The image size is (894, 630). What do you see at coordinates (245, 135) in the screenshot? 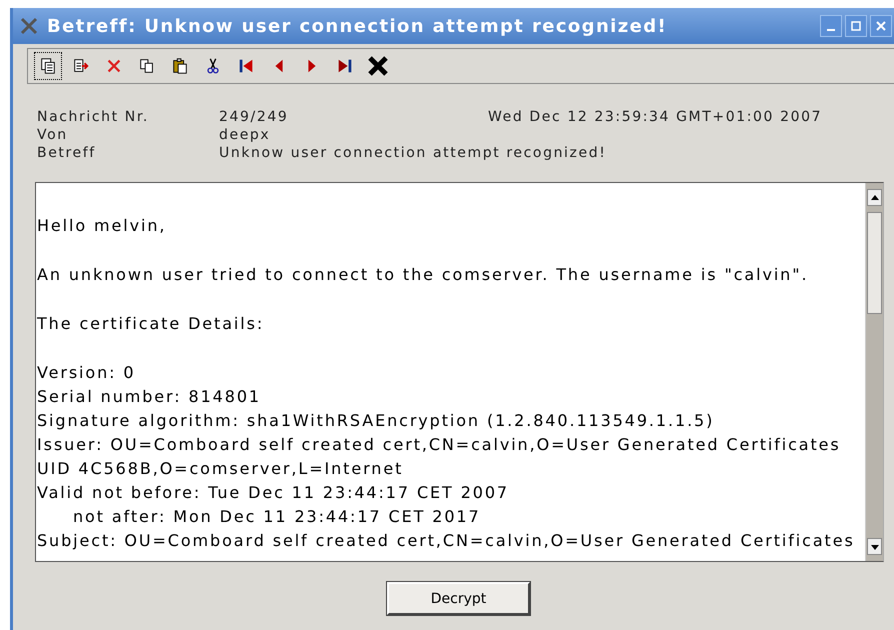
I see `field-value: deepx` at bounding box center [245, 135].